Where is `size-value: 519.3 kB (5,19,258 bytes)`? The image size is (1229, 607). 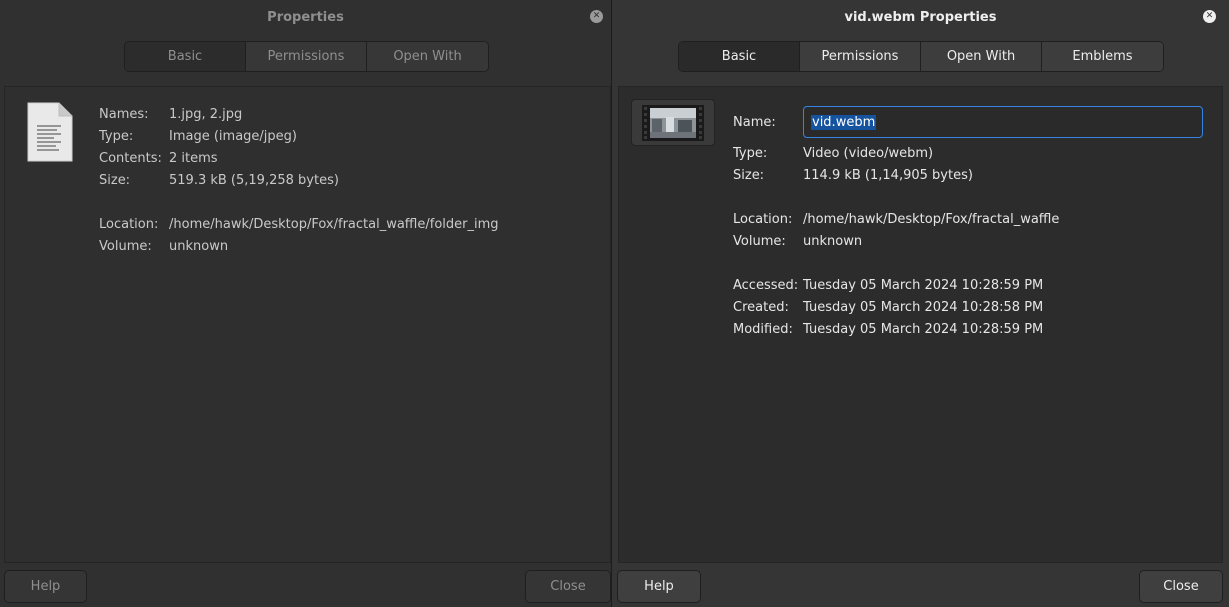 size-value: 519.3 kB (5,19,258 bytes) is located at coordinates (254, 180).